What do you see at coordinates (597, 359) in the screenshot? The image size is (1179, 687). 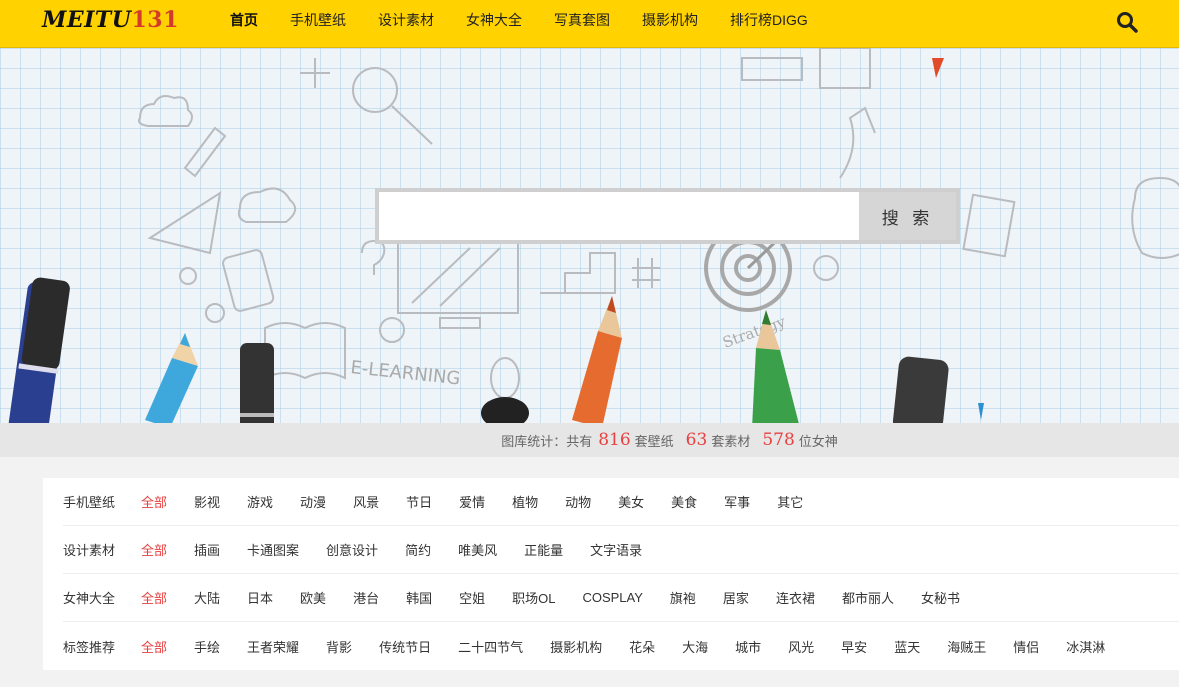 I see `pencil-orange` at bounding box center [597, 359].